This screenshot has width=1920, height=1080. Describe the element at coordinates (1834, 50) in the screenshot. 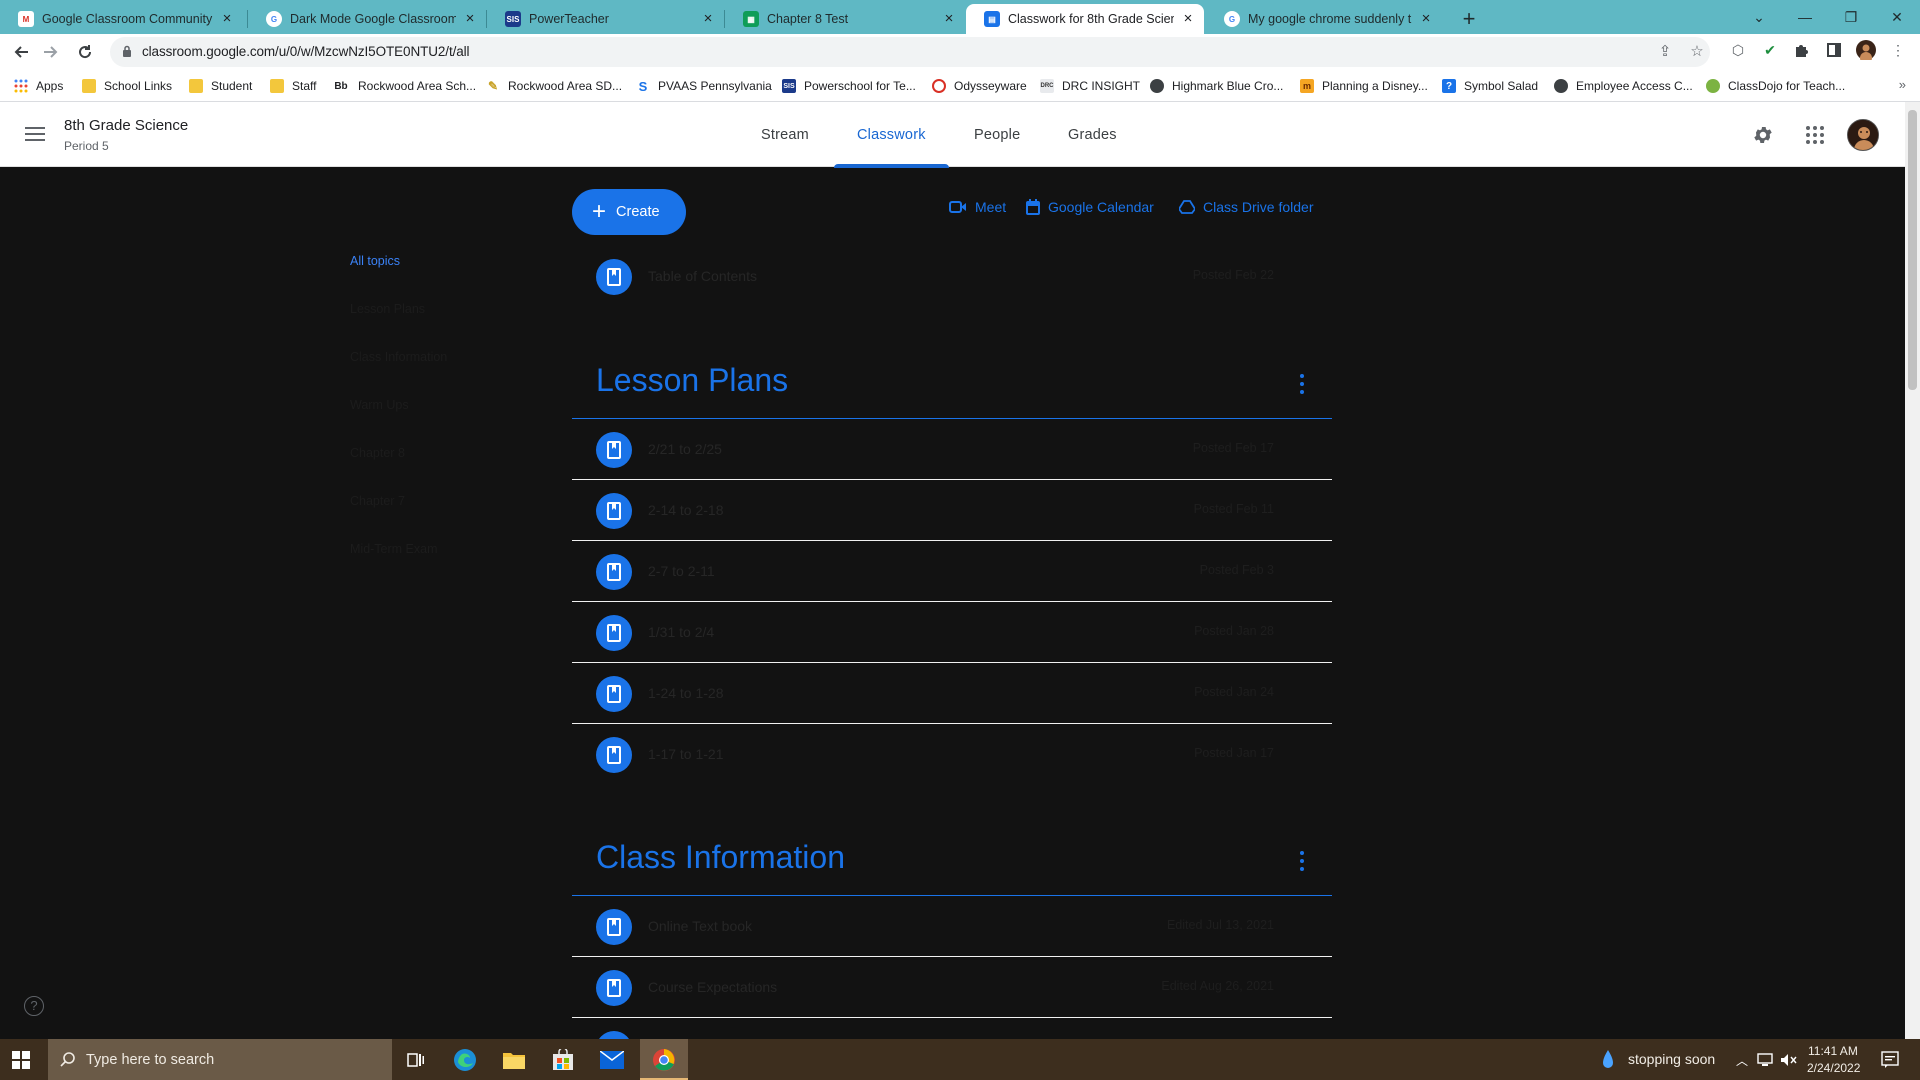

I see `side-panel-icon` at that location.